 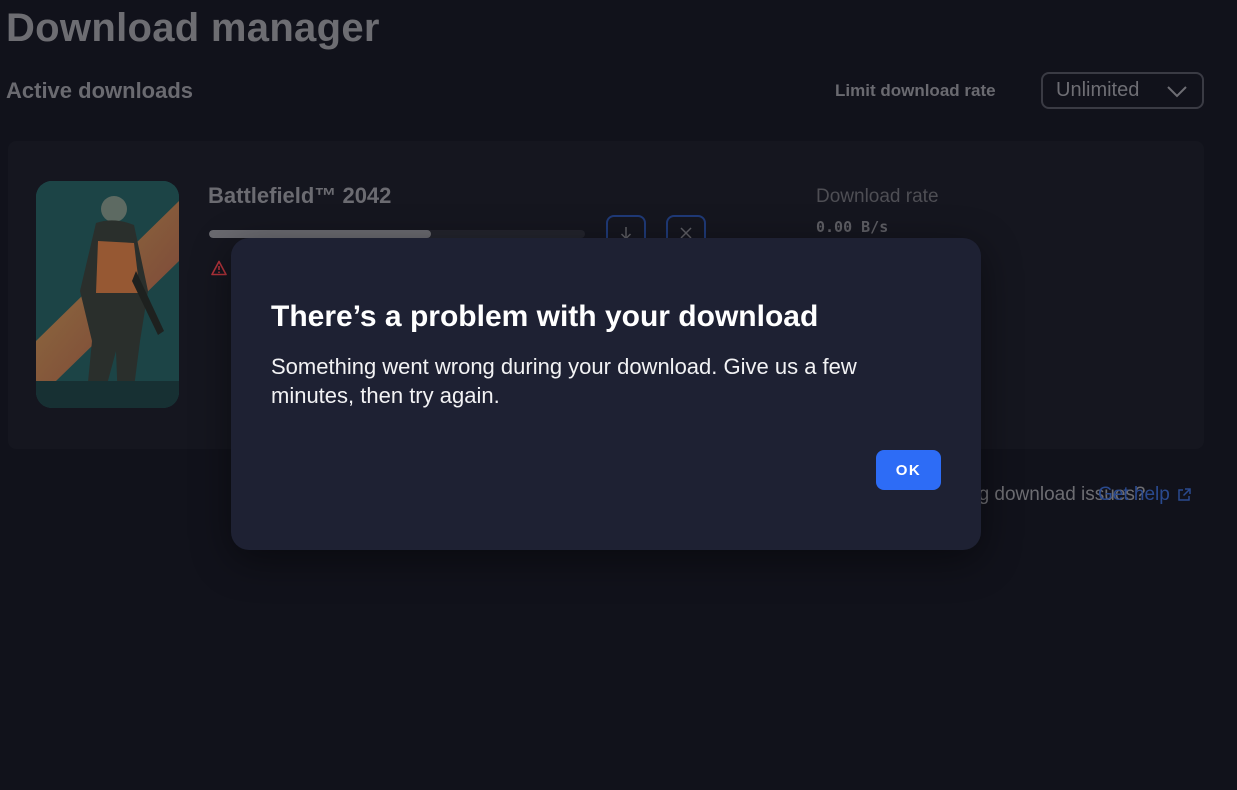 What do you see at coordinates (100, 90) in the screenshot?
I see `active-downloads-heading: Active downloads` at bounding box center [100, 90].